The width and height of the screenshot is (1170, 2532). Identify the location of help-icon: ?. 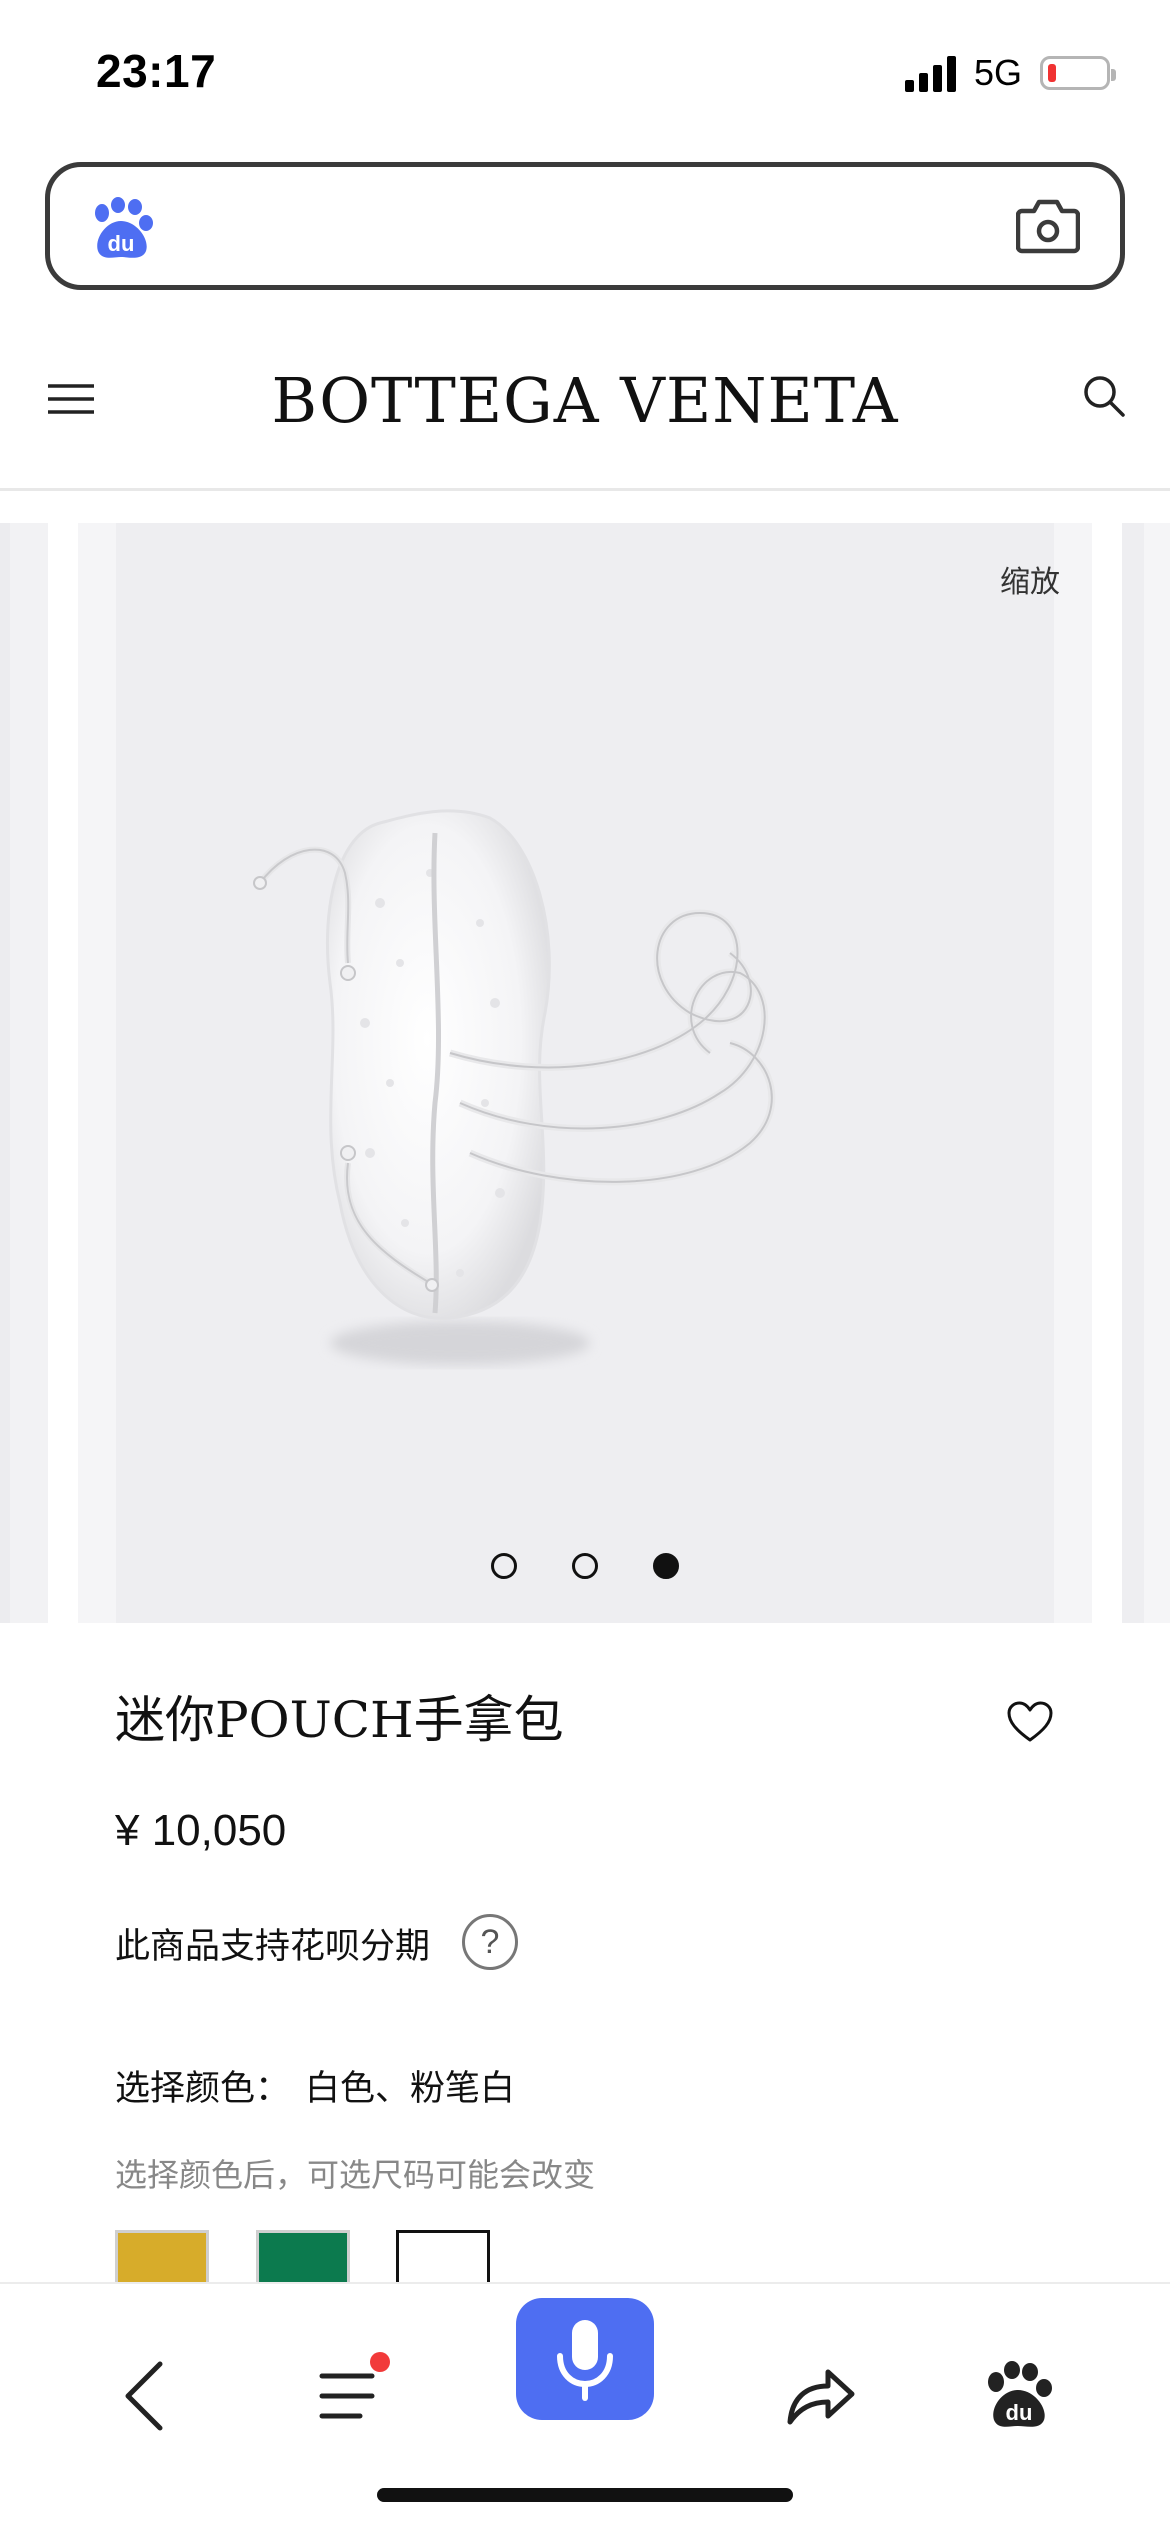
(490, 1942).